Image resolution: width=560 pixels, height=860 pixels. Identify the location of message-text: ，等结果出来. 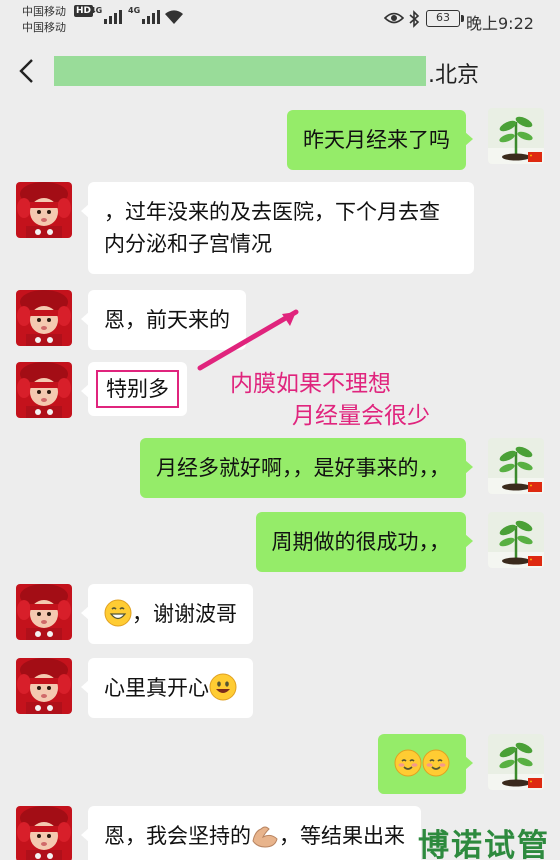
(342, 836).